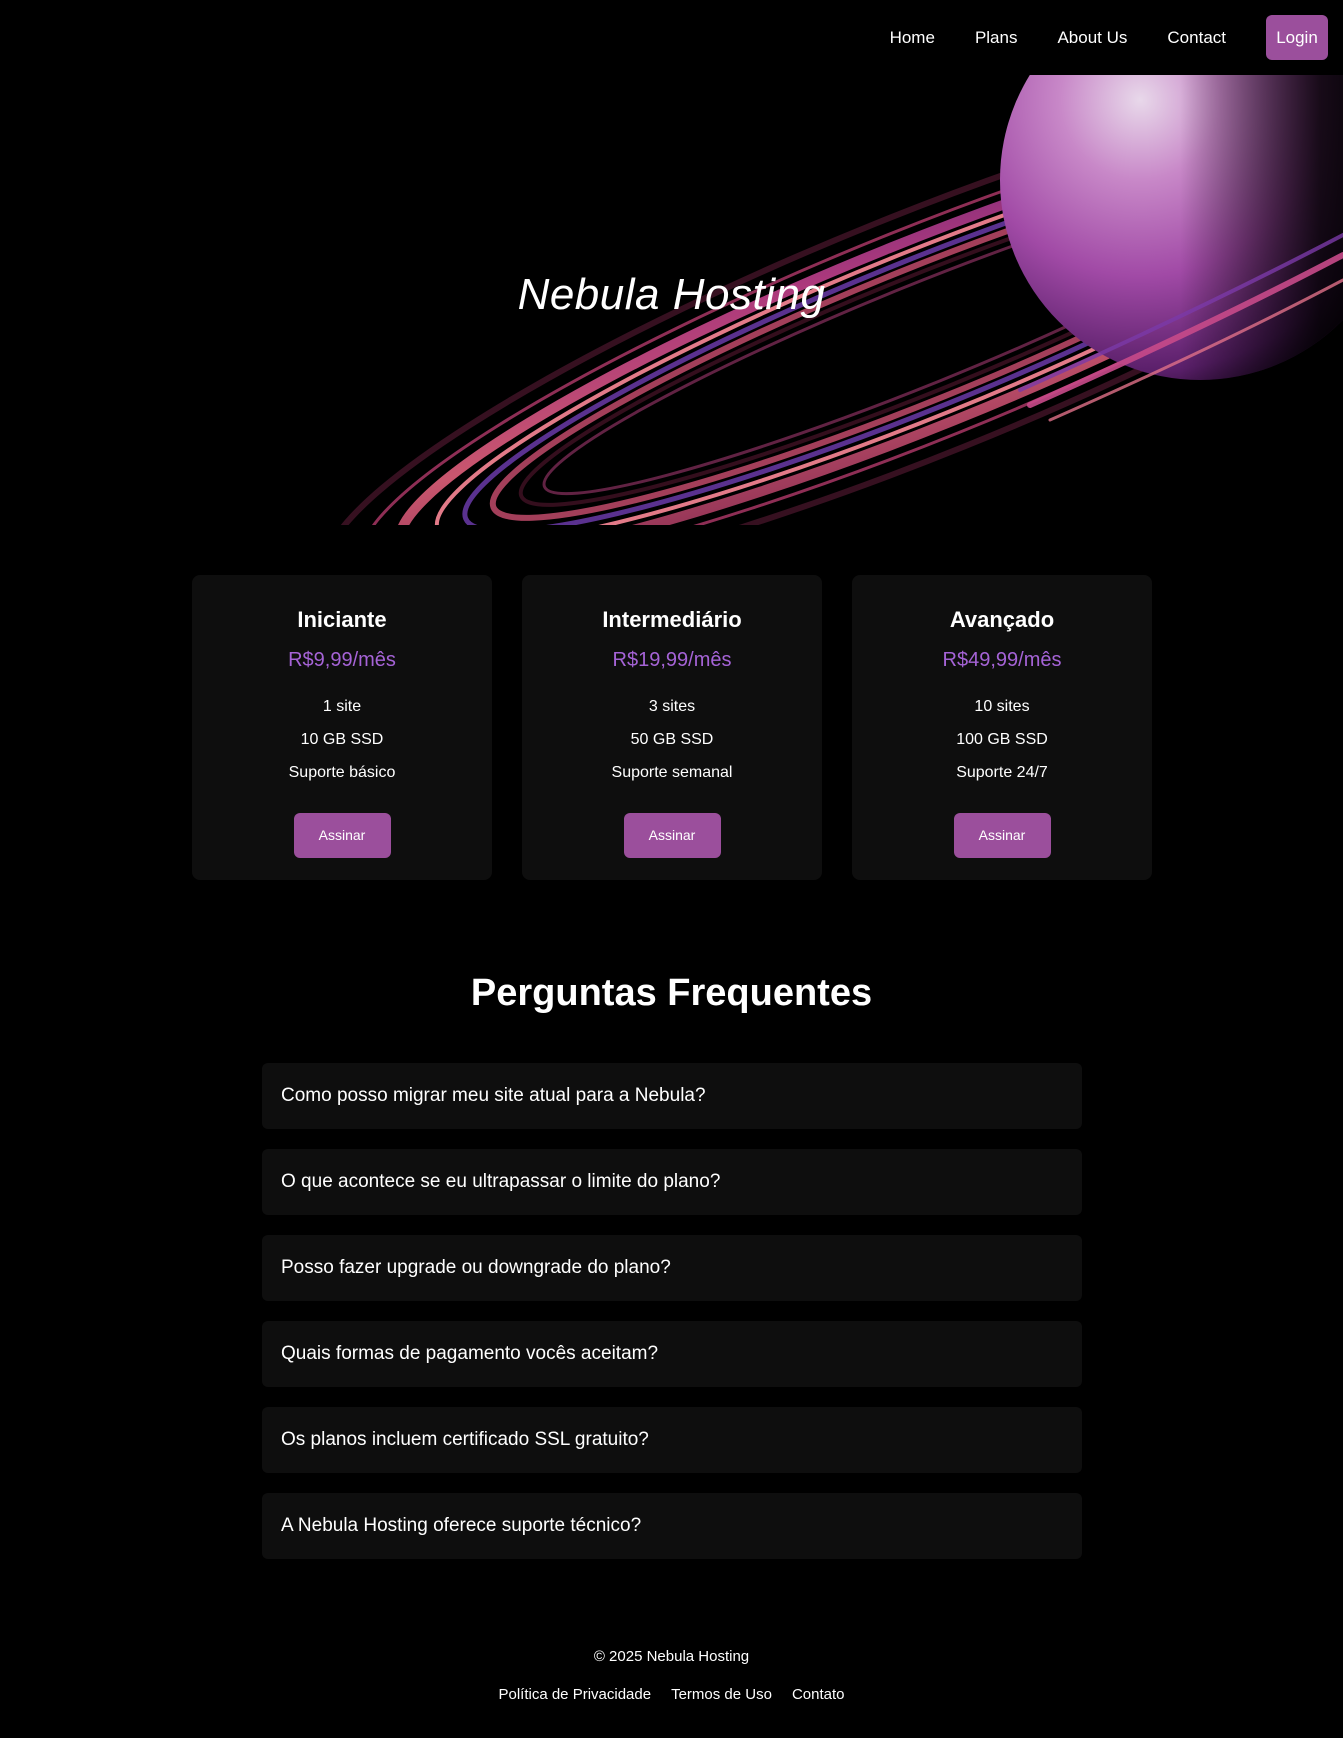 The height and width of the screenshot is (1738, 1343). I want to click on plan-feature: Suporte semanal, so click(672, 772).